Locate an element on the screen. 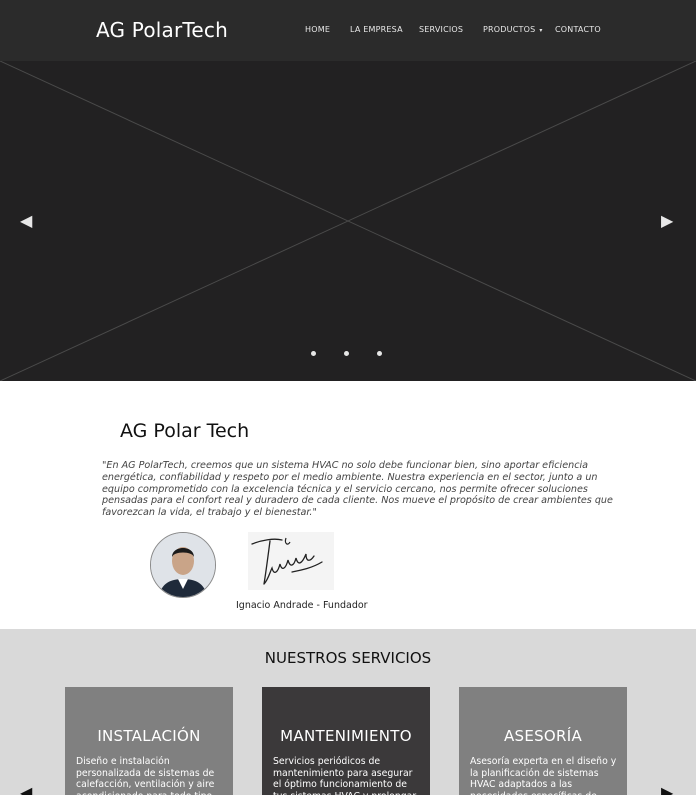 This screenshot has height=795, width=696. services-next-arrow-icon: ▶ is located at coordinates (667, 789).